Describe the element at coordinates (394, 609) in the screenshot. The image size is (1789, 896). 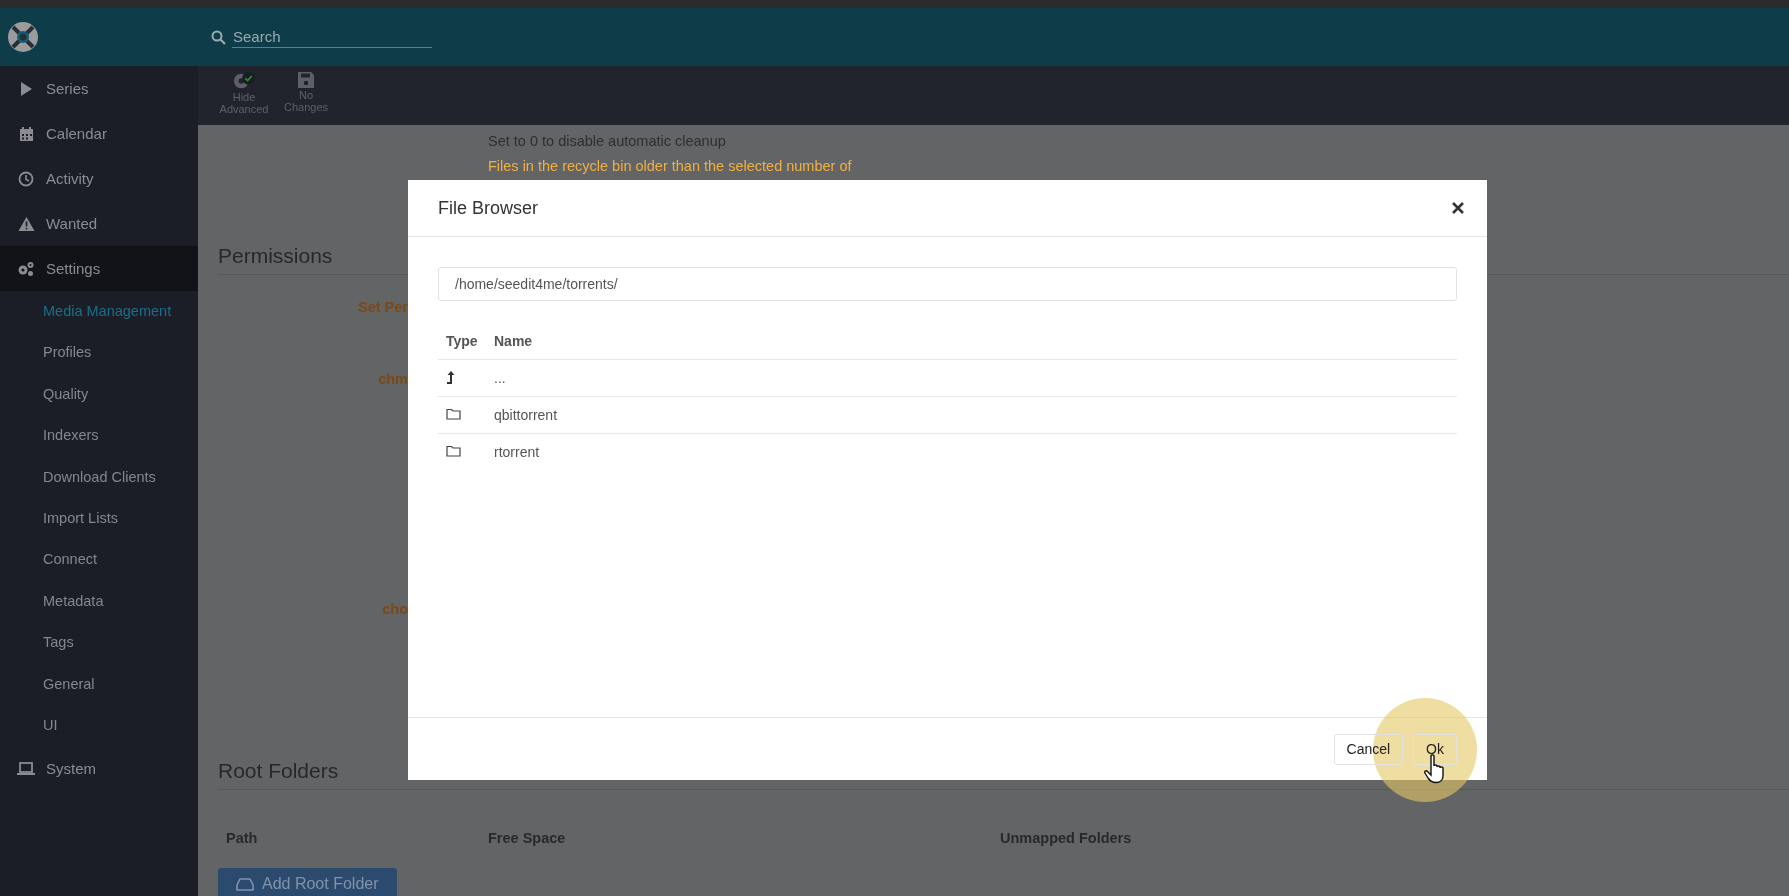
I see `field-label: cho` at that location.